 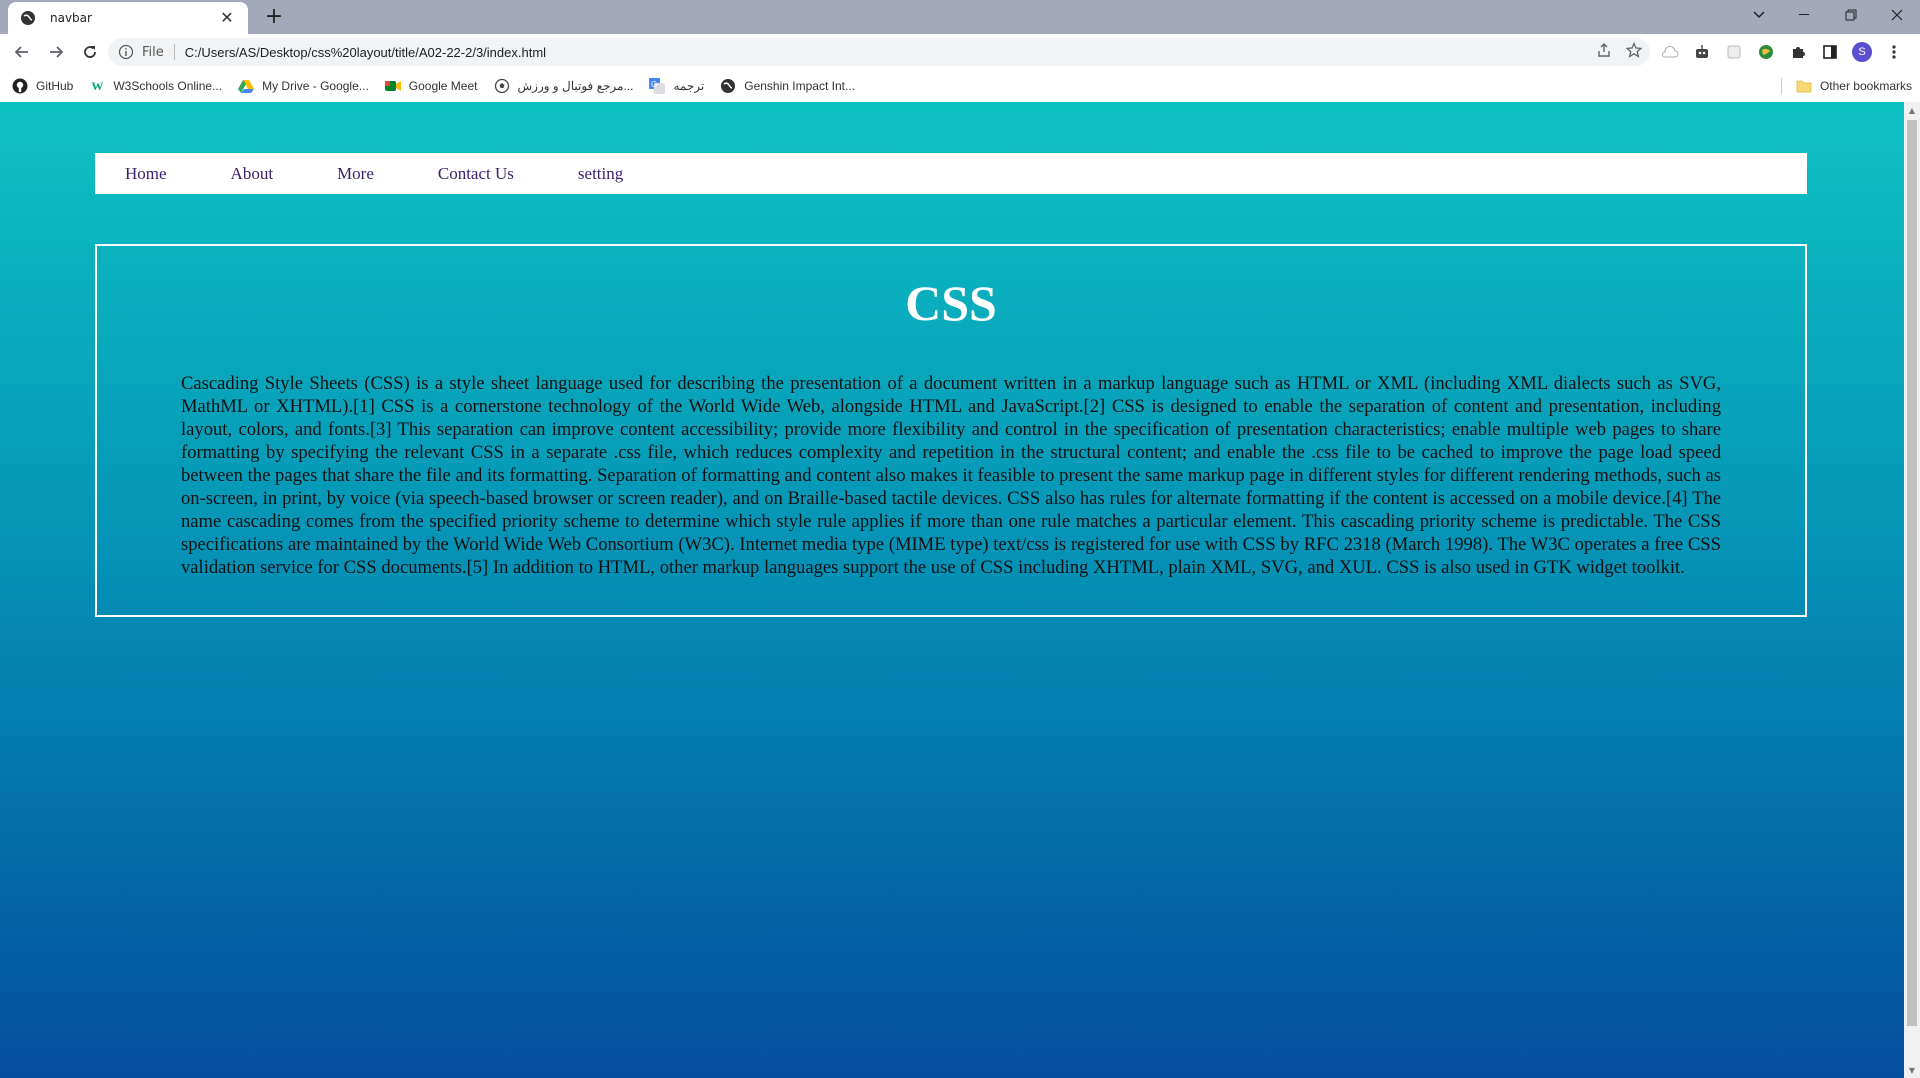 What do you see at coordinates (502, 86) in the screenshot?
I see `football-icon` at bounding box center [502, 86].